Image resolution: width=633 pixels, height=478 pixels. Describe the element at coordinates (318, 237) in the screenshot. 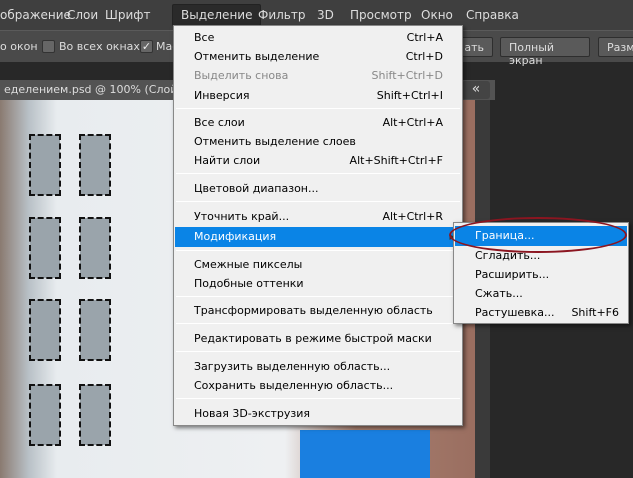

I see `menu-item-modify: Модификация▸` at that location.